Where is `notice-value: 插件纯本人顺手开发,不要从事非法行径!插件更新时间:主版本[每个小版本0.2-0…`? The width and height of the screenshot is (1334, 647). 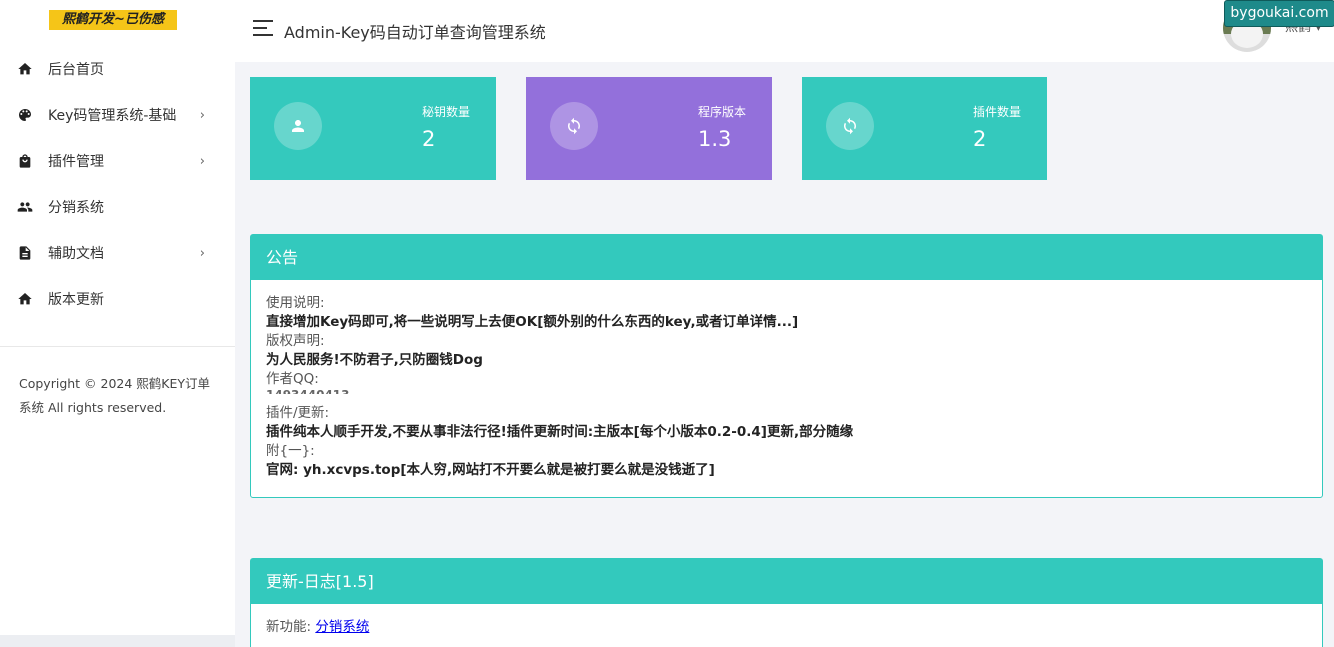 notice-value: 插件纯本人顺手开发,不要从事非法行径!插件更新时间:主版本[每个小版本0.2-0… is located at coordinates (560, 432).